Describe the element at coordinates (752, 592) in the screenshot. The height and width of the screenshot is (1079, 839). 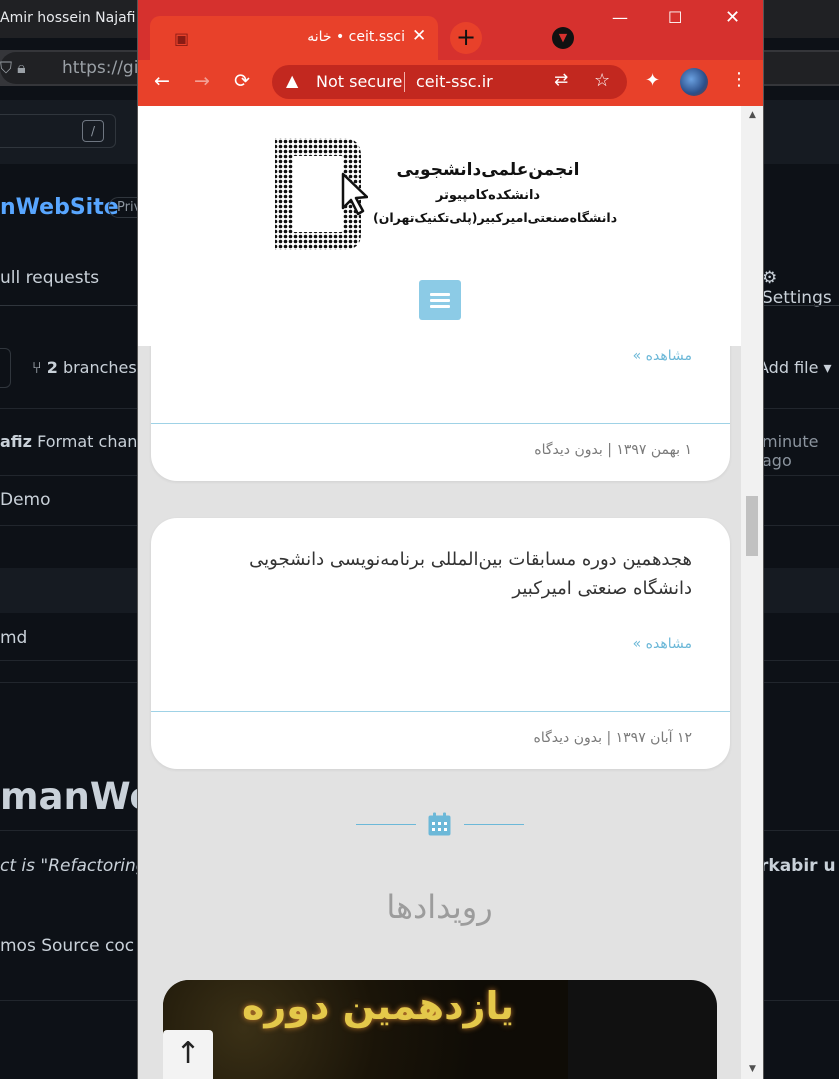
I see `page-scrollbar: ▲ ▼` at that location.